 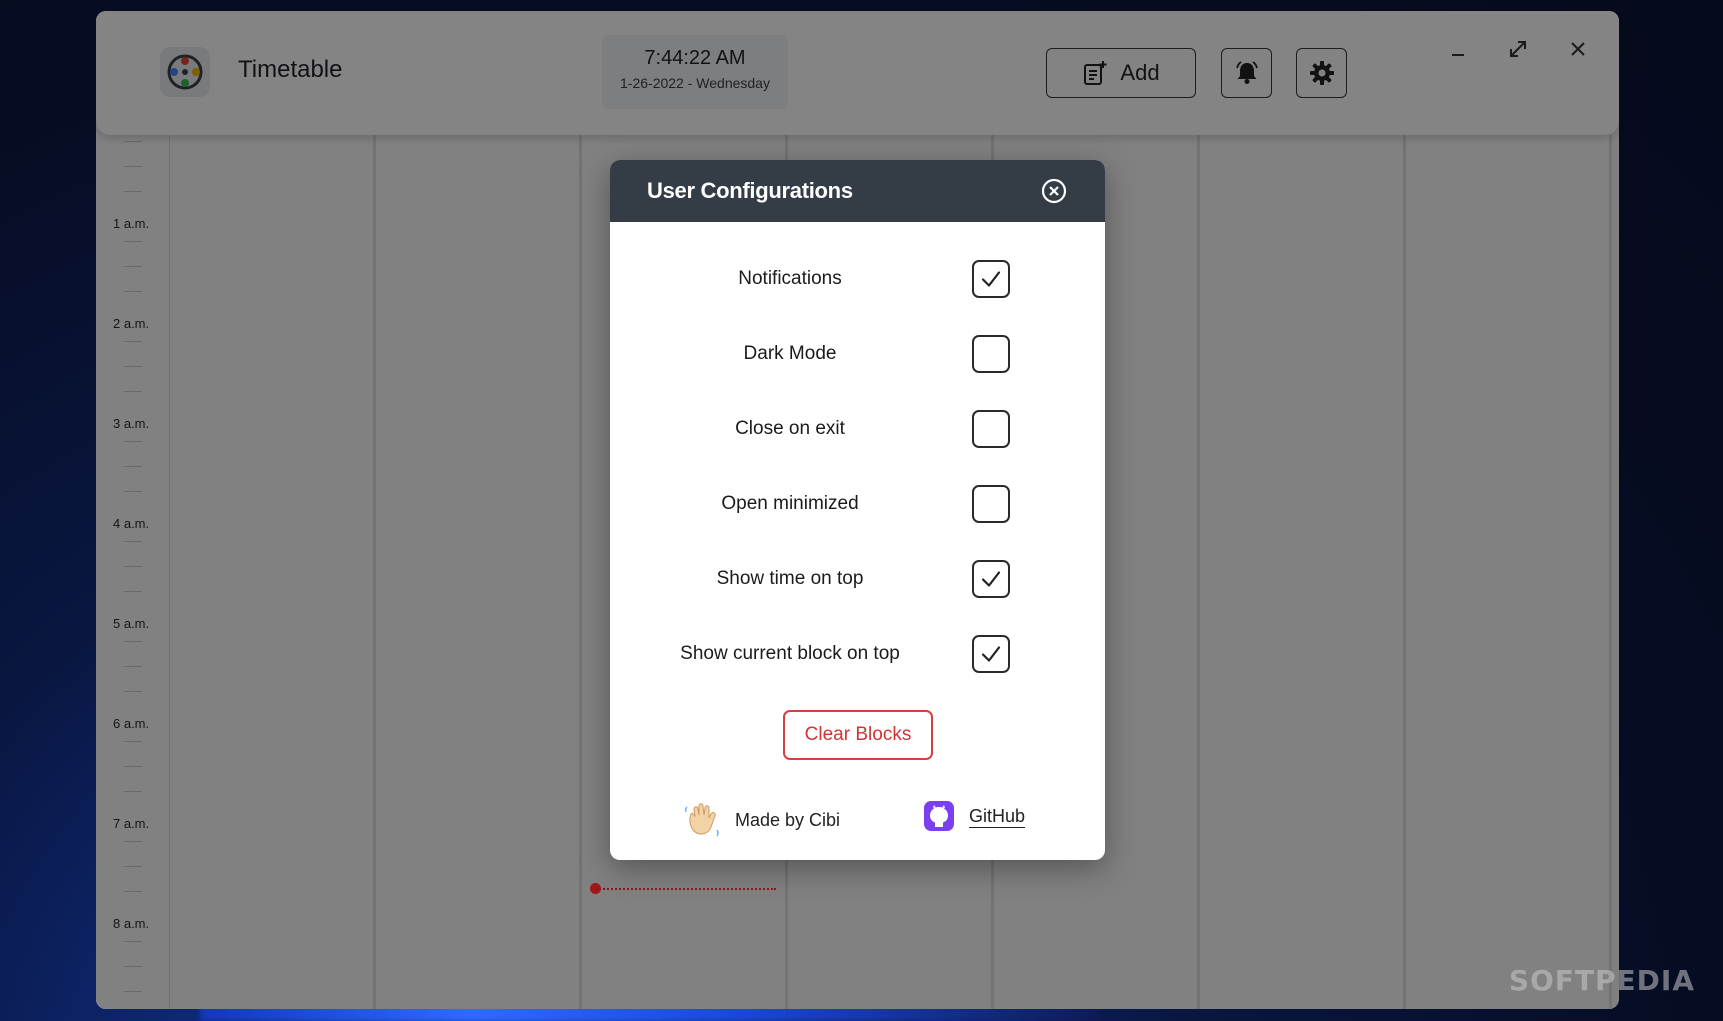 I want to click on waving-hand-icon, so click(x=701, y=820).